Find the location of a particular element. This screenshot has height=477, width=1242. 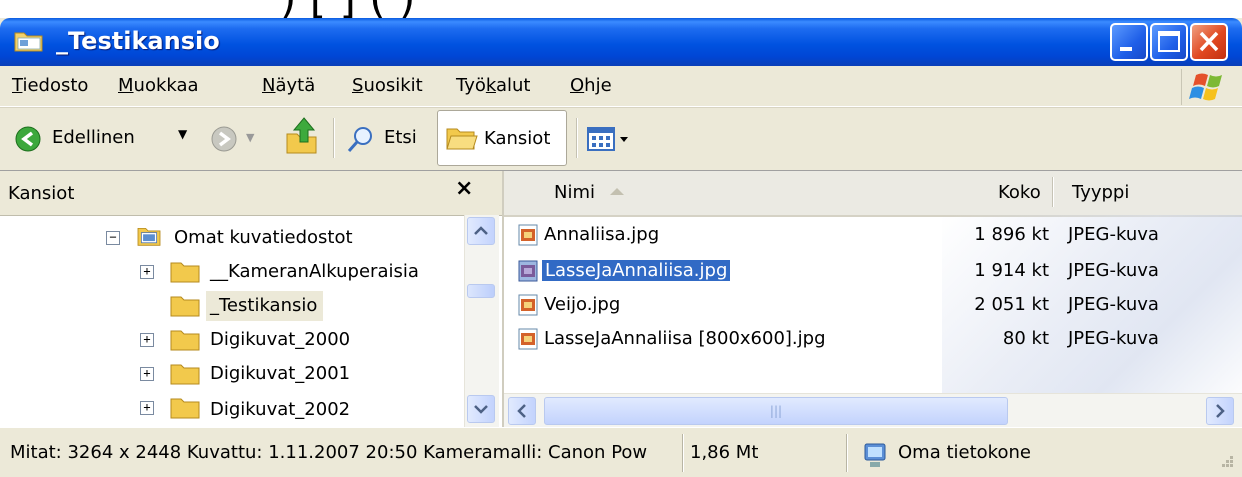

folders-vertical-scrollbar is located at coordinates (481, 321).